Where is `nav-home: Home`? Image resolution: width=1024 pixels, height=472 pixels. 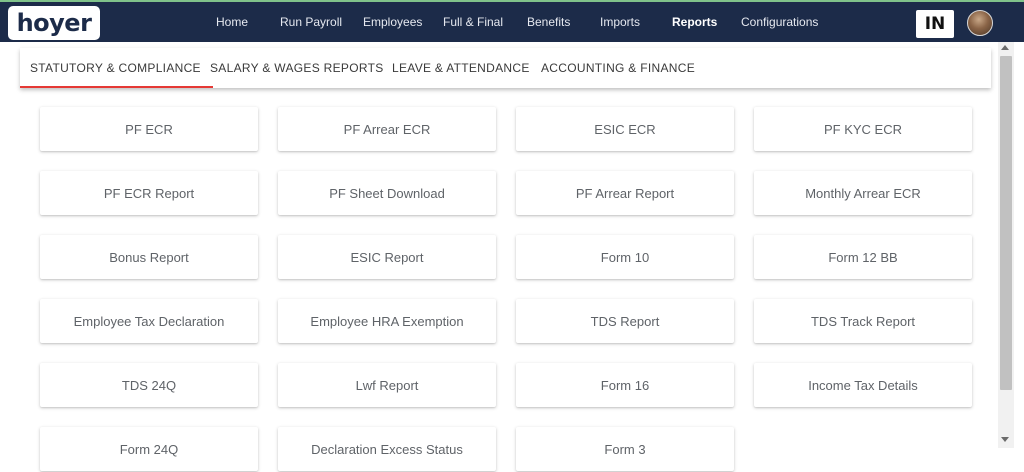
nav-home: Home is located at coordinates (232, 22).